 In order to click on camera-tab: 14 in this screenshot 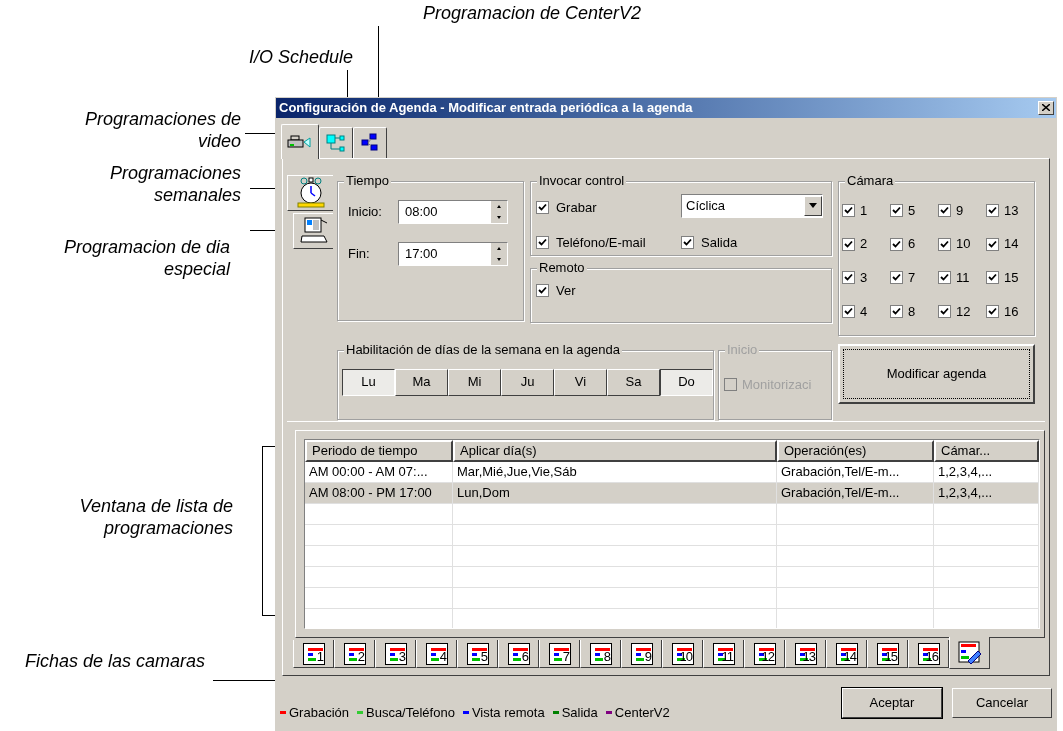, I will do `click(846, 653)`.